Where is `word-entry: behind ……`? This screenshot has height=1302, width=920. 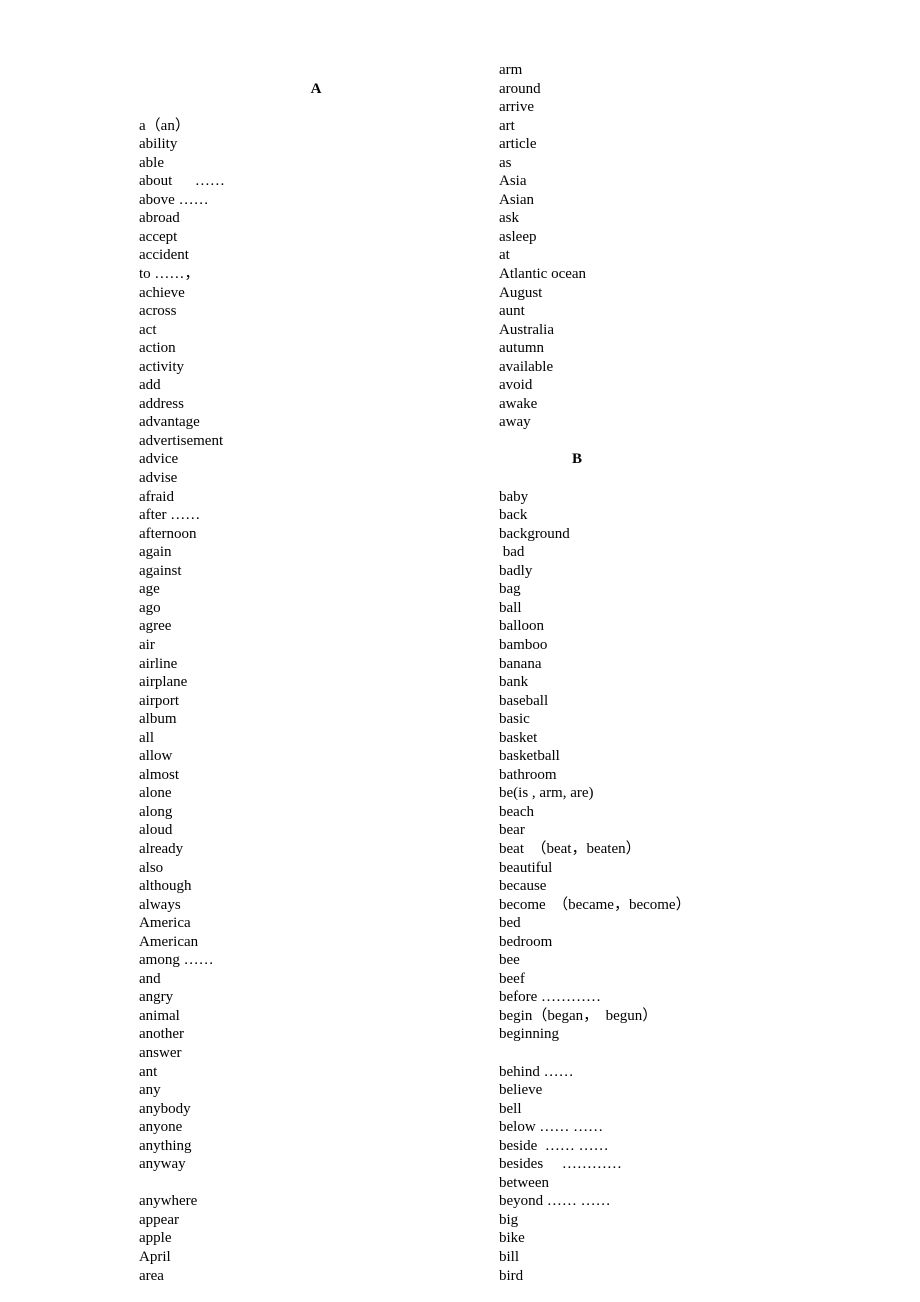 word-entry: behind …… is located at coordinates (536, 1071).